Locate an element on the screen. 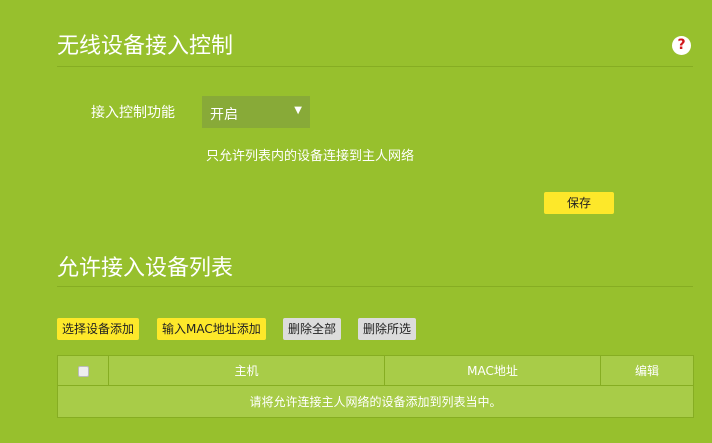 This screenshot has width=712, height=443. header-edit: 编辑 is located at coordinates (647, 370).